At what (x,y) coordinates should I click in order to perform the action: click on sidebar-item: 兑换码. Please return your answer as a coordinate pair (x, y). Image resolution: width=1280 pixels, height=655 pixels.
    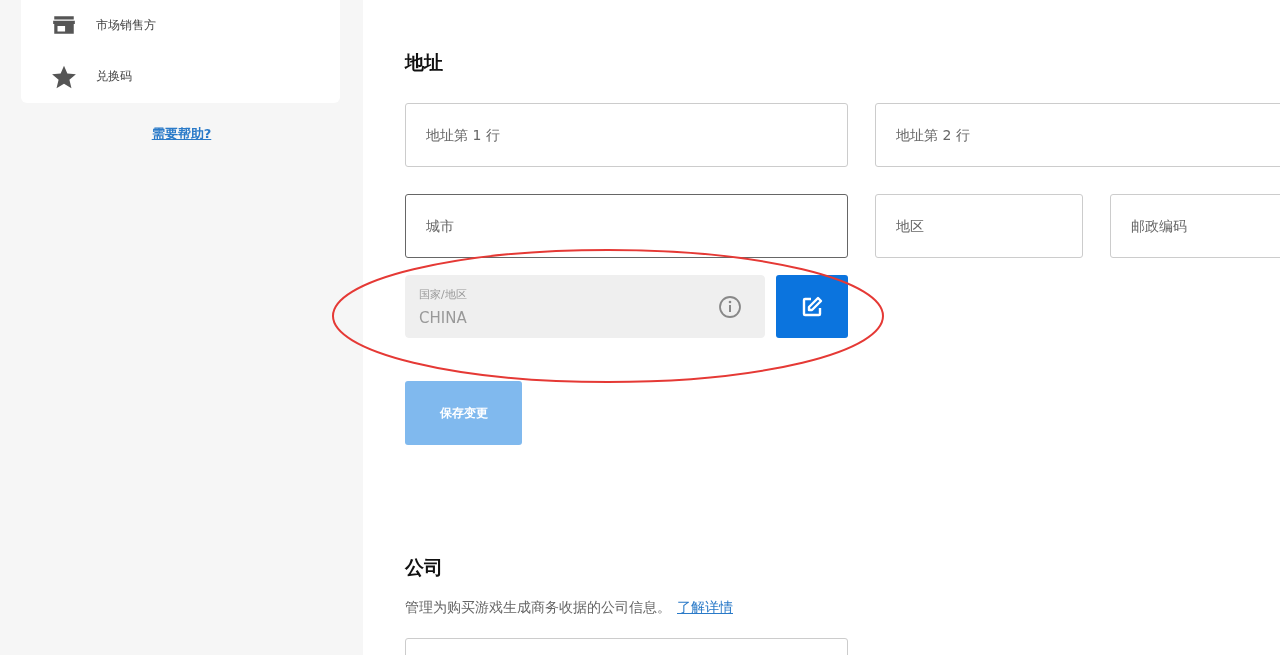
    Looking at the image, I should click on (180, 76).